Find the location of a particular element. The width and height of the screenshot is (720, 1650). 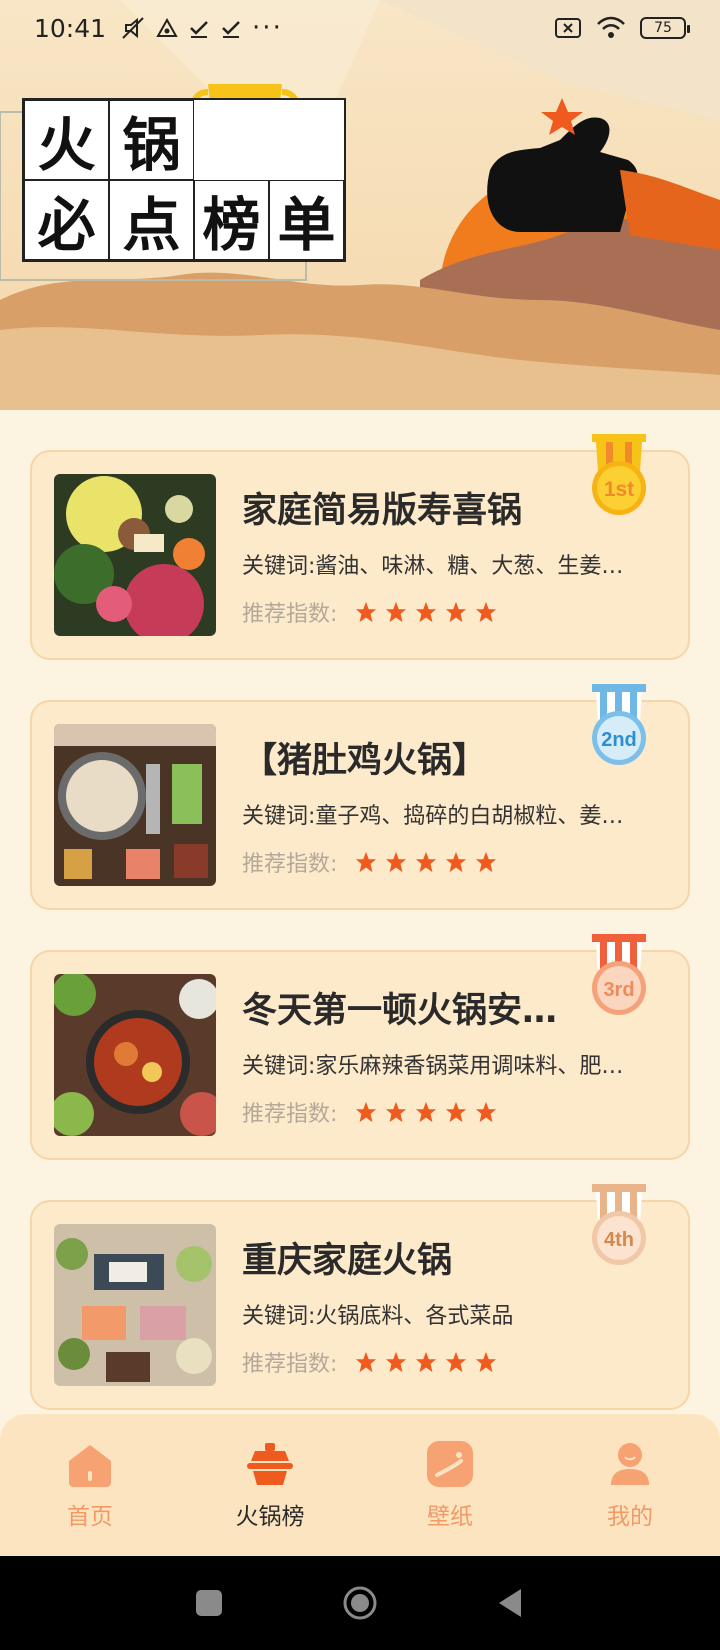

recipe-title: 【猪肚鸡火锅】 is located at coordinates (365, 761).